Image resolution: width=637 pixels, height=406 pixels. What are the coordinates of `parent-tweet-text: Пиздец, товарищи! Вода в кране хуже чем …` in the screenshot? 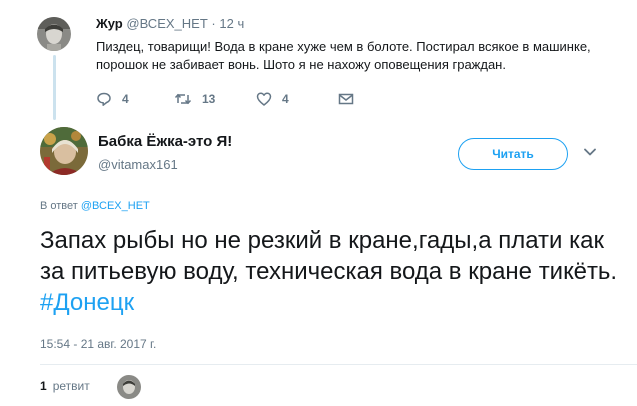 It's located at (343, 55).